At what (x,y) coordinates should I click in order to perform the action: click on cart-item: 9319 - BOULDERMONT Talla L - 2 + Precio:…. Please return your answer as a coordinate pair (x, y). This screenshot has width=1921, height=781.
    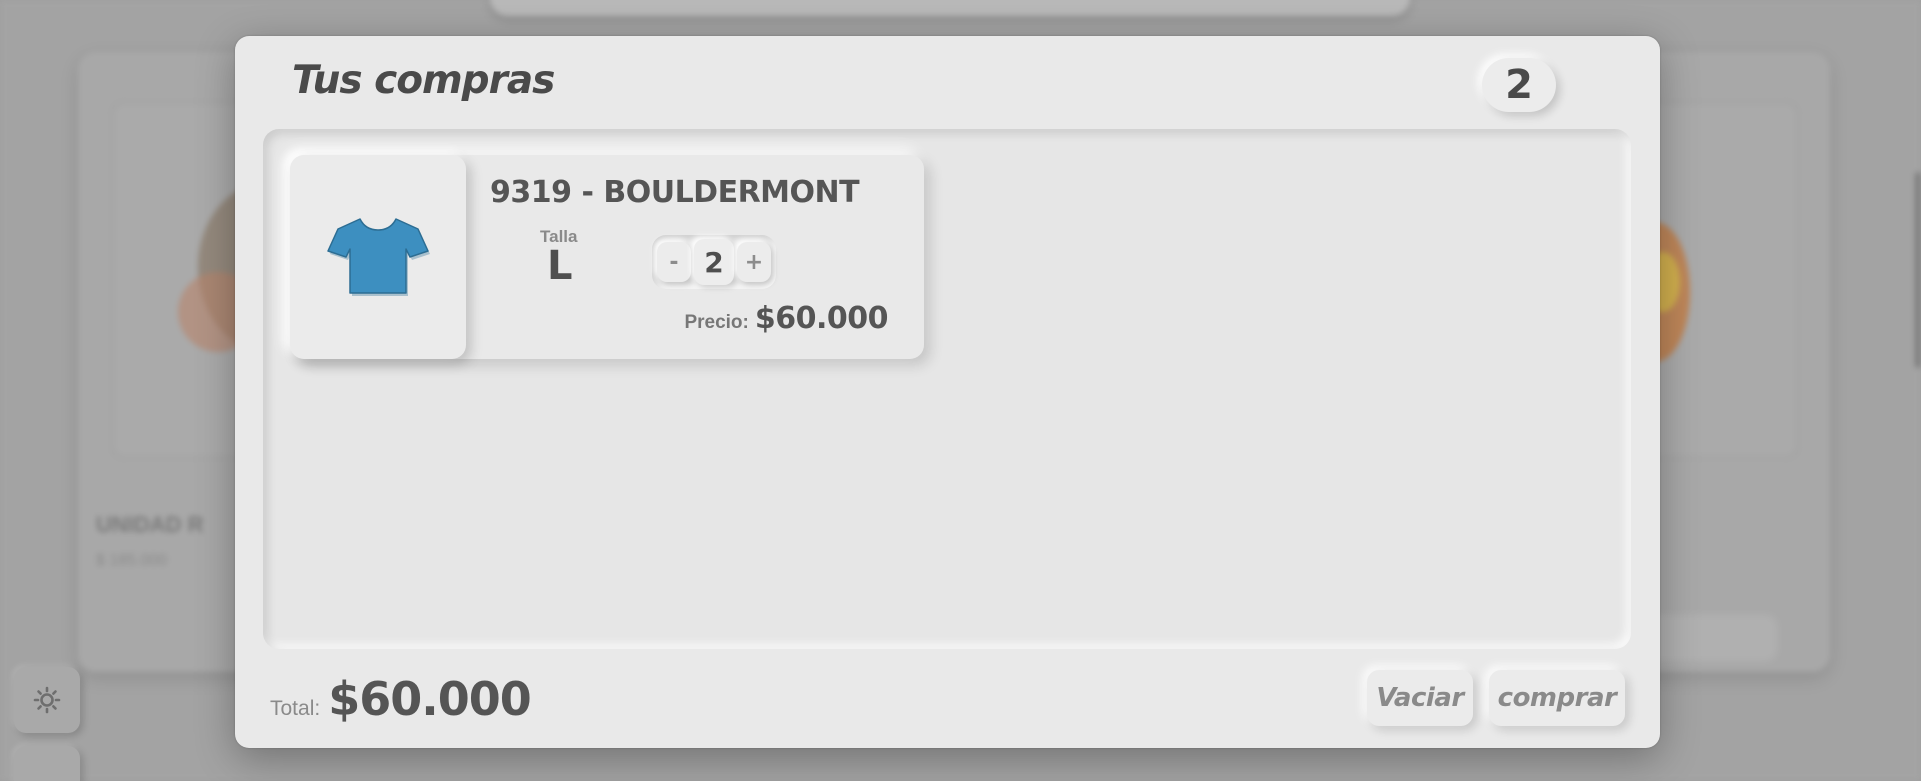
    Looking at the image, I should click on (607, 257).